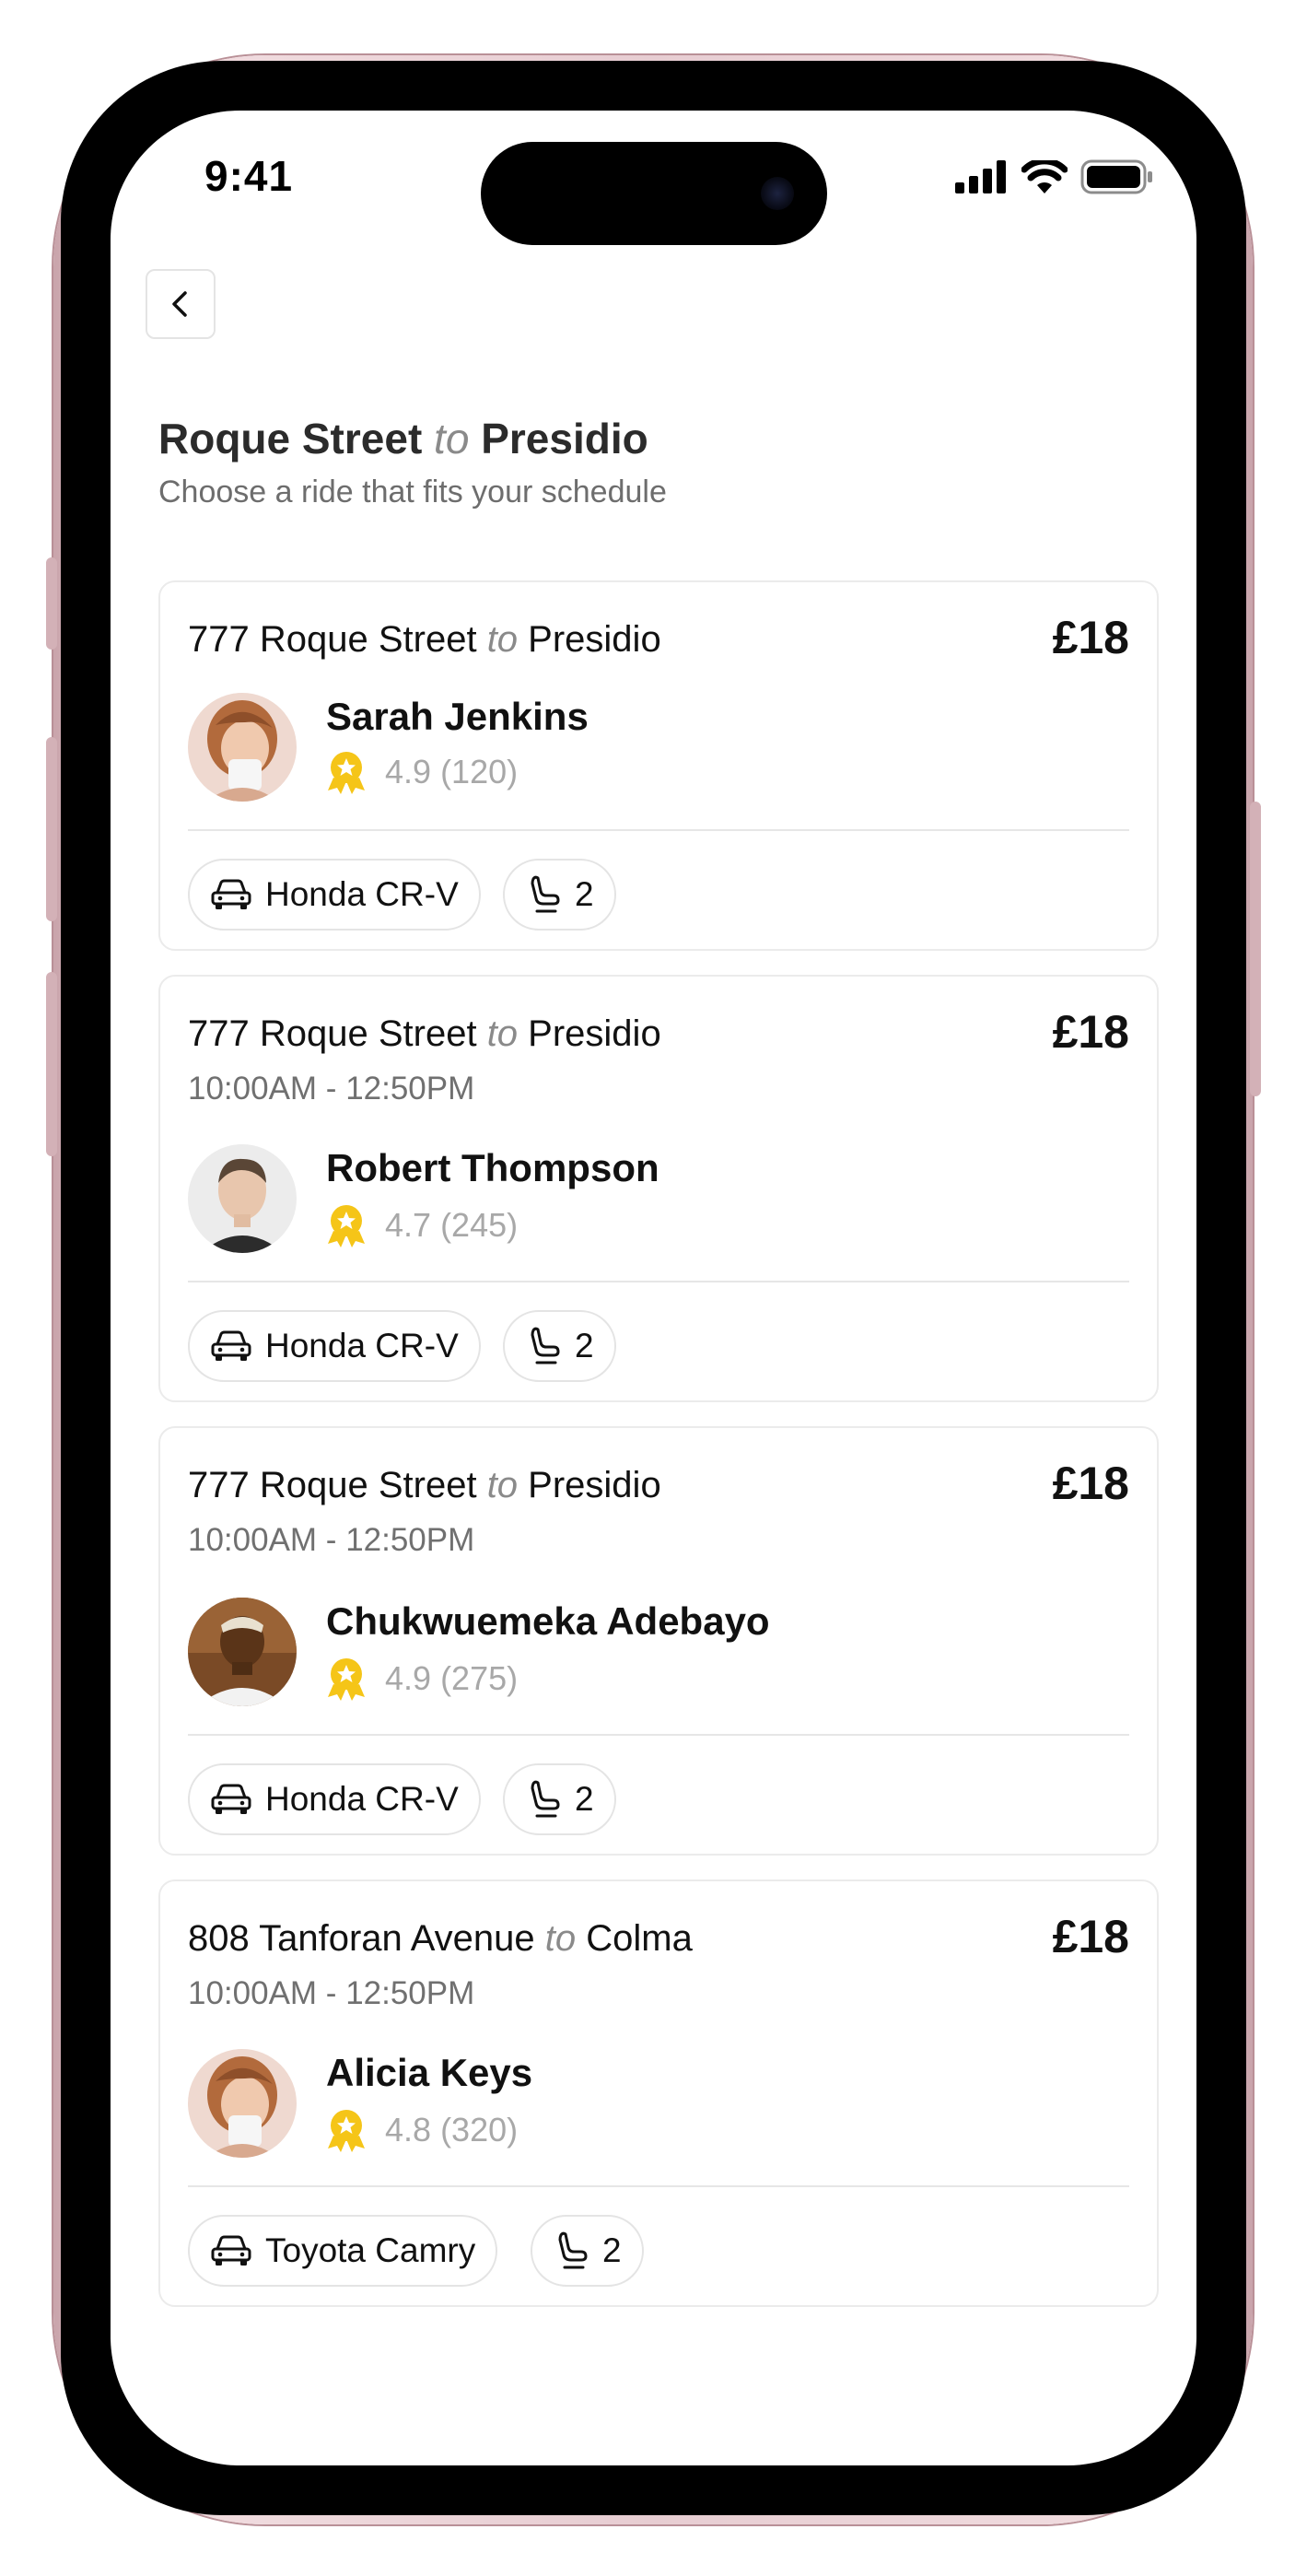 The height and width of the screenshot is (2576, 1307). What do you see at coordinates (1256, 949) in the screenshot?
I see `power-button` at bounding box center [1256, 949].